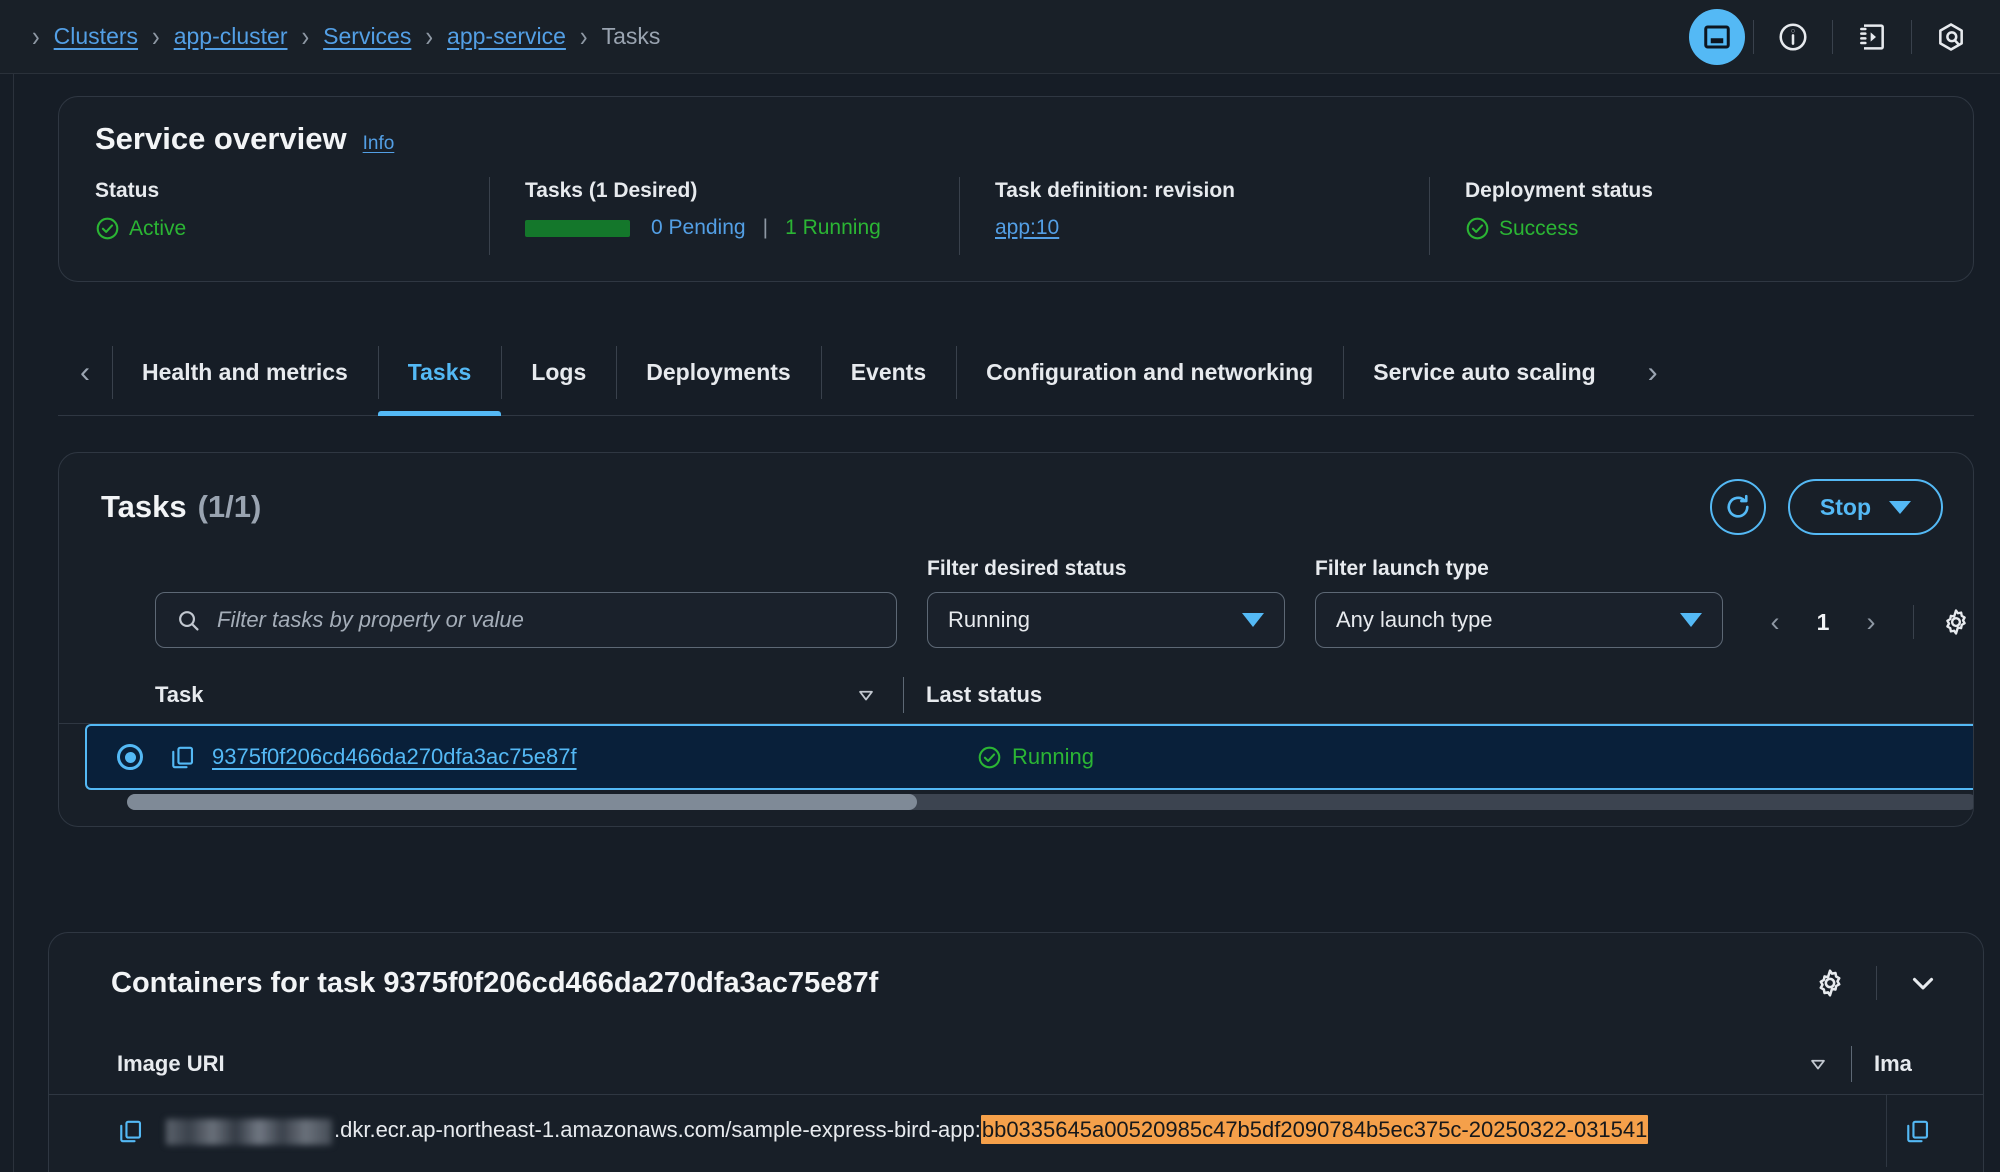 The image size is (2000, 1172). Describe the element at coordinates (229, 506) in the screenshot. I see `tasks-panel-count: (1/1)` at that location.